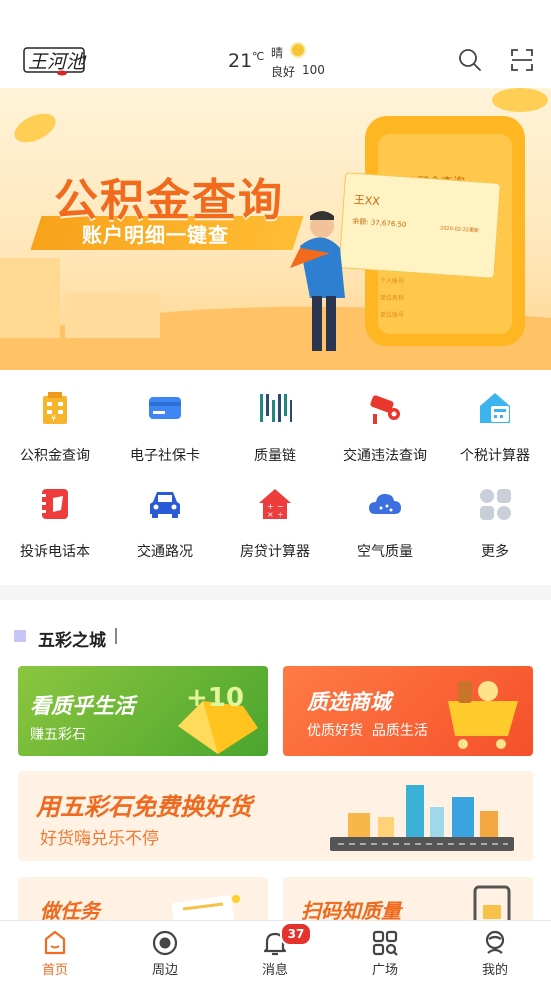  What do you see at coordinates (283, 72) in the screenshot?
I see `air-quality-label: 良好` at bounding box center [283, 72].